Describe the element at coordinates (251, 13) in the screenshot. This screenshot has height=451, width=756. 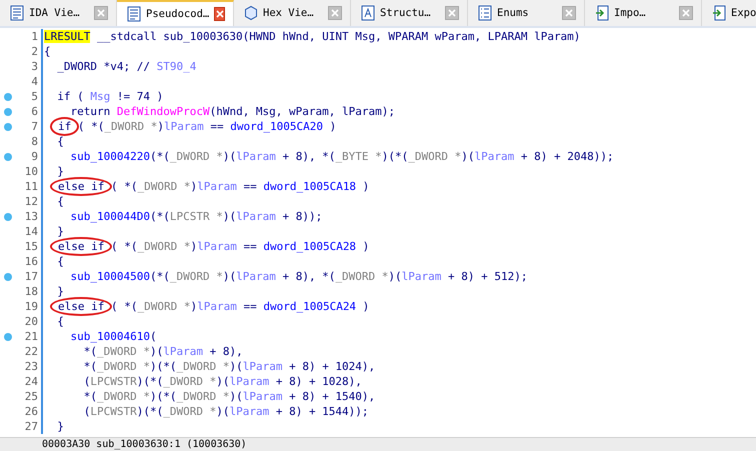
I see `hexagon-icon` at that location.